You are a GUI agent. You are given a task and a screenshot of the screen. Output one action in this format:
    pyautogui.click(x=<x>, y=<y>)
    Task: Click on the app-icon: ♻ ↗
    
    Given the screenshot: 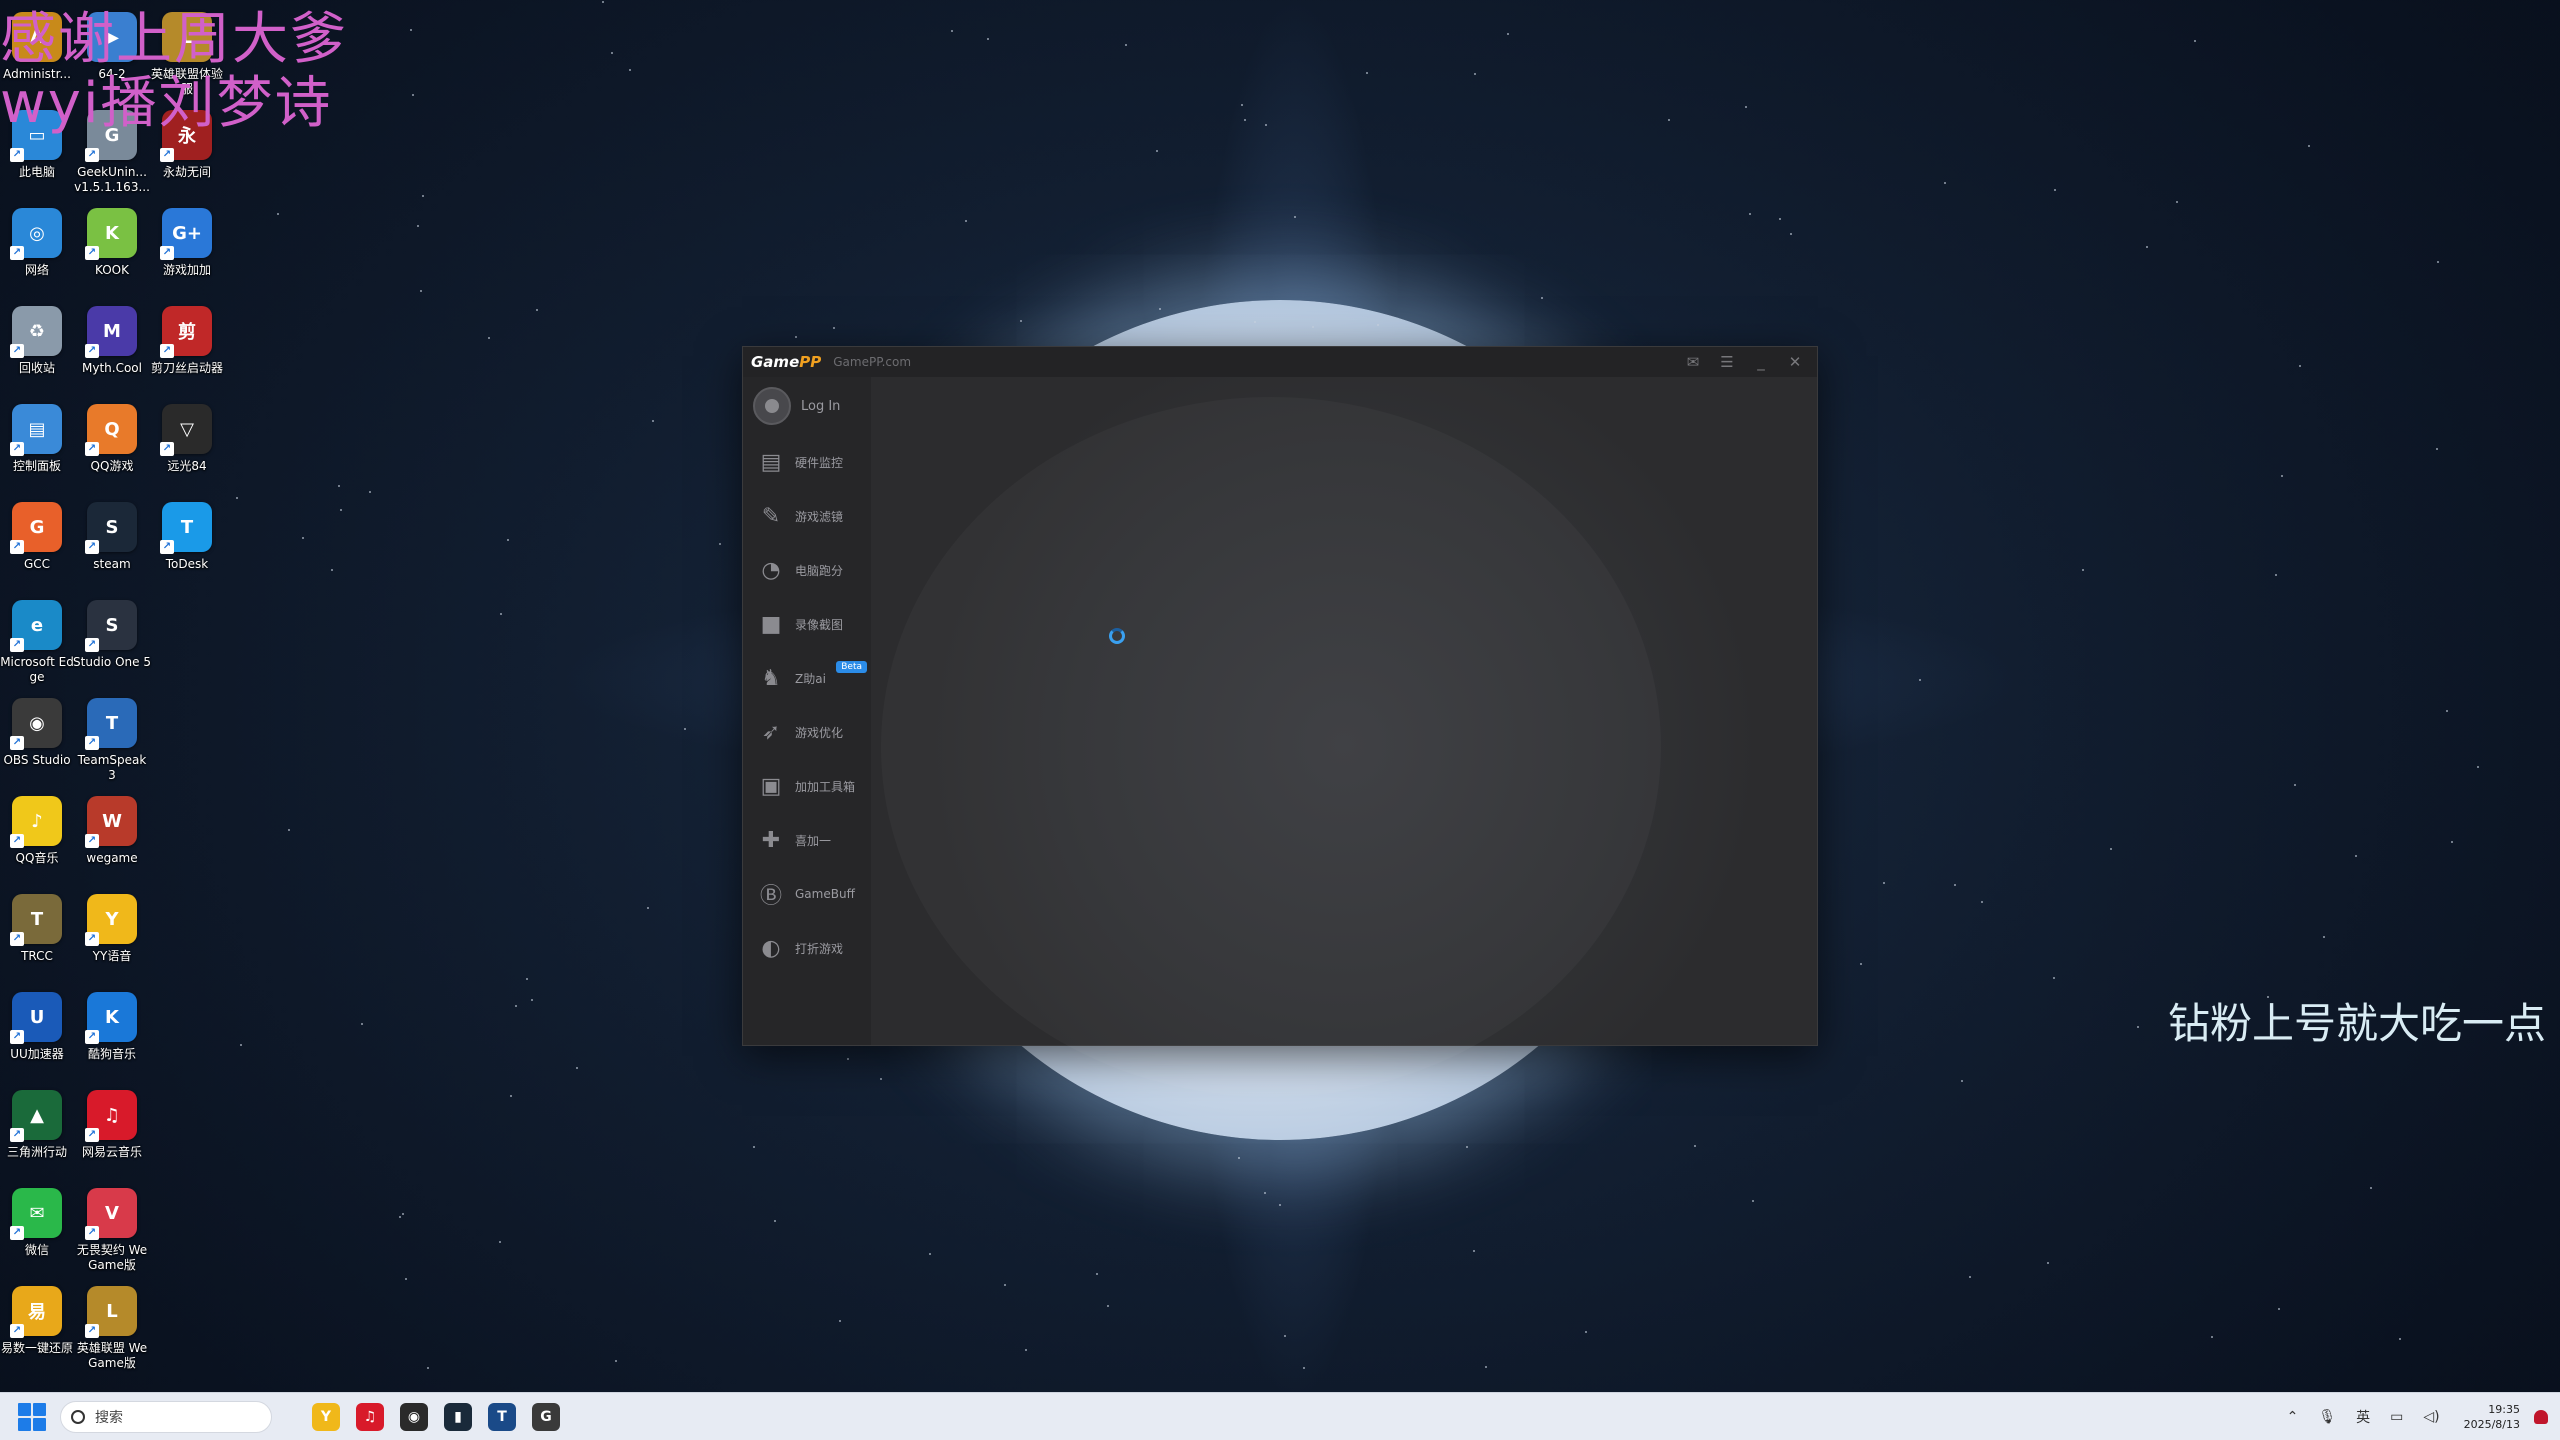 What is the action you would take?
    pyautogui.click(x=36, y=332)
    